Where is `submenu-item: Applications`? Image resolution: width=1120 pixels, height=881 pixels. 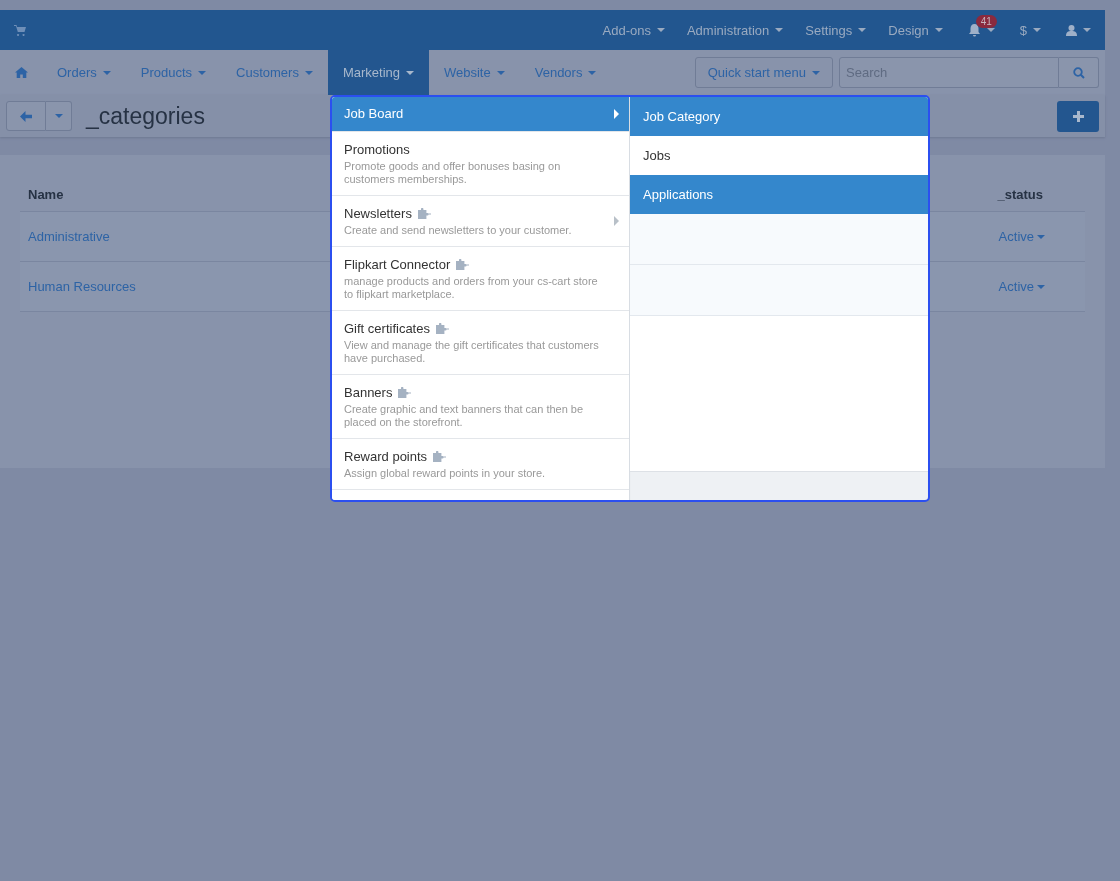 submenu-item: Applications is located at coordinates (779, 194).